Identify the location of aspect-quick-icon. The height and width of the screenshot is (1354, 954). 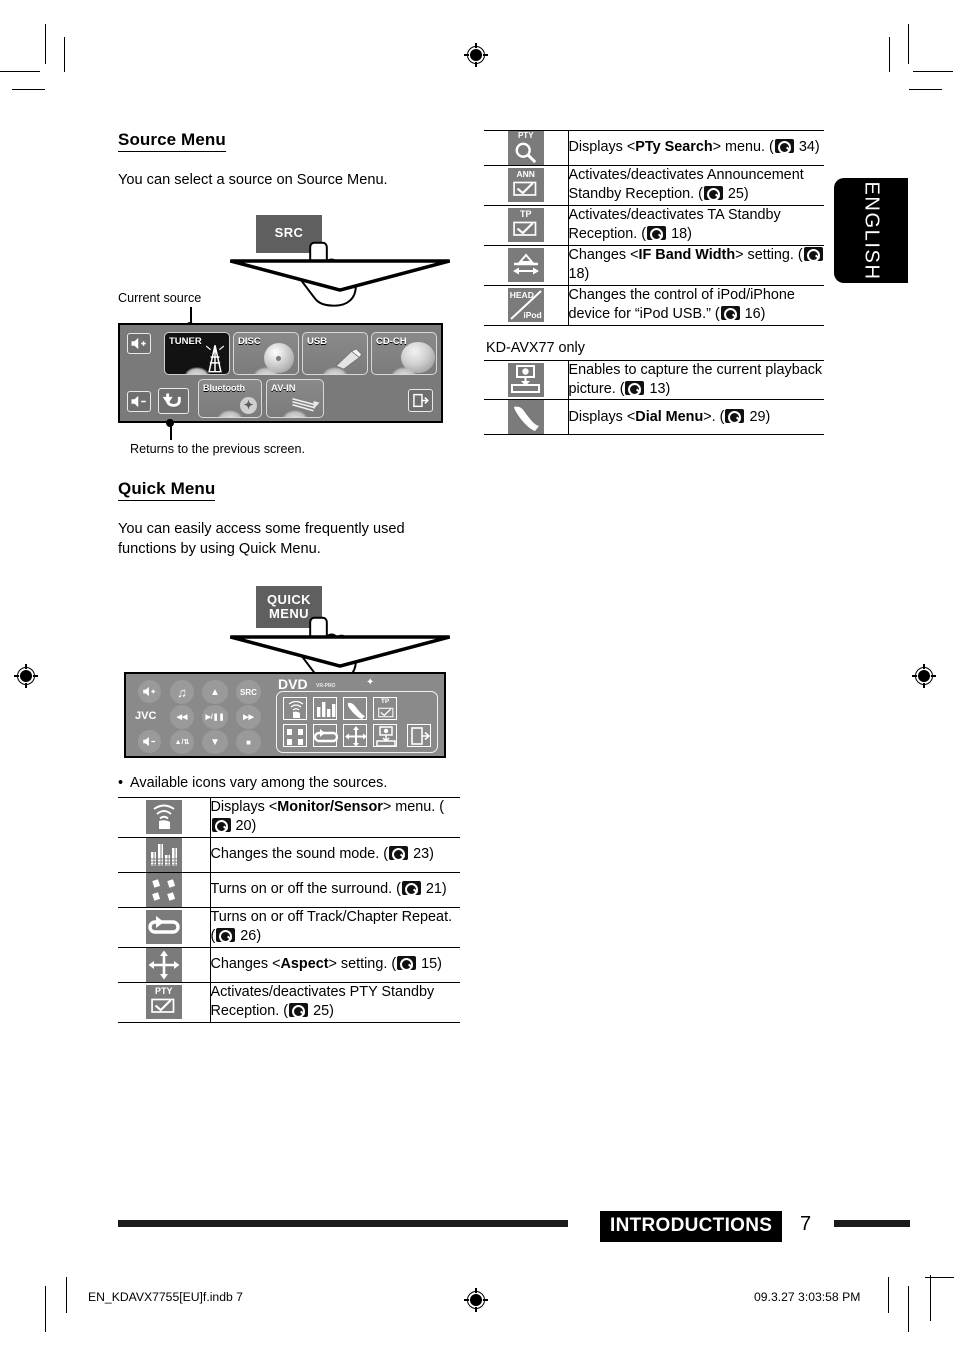
(355, 736).